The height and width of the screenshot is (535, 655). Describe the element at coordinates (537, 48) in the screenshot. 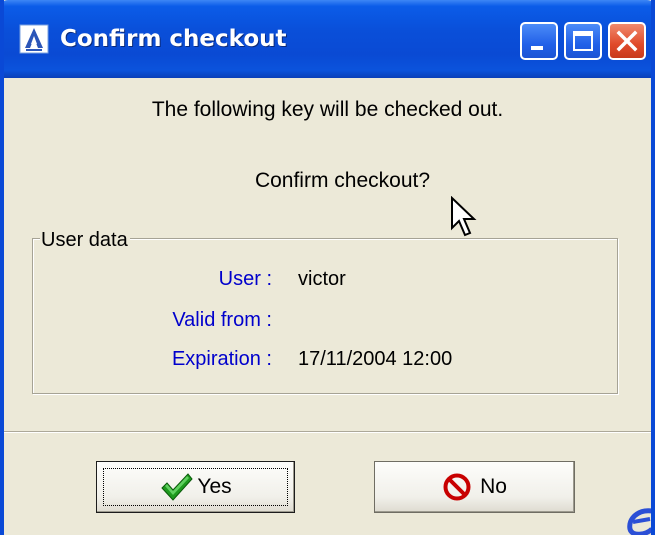

I see `minimize-icon` at that location.